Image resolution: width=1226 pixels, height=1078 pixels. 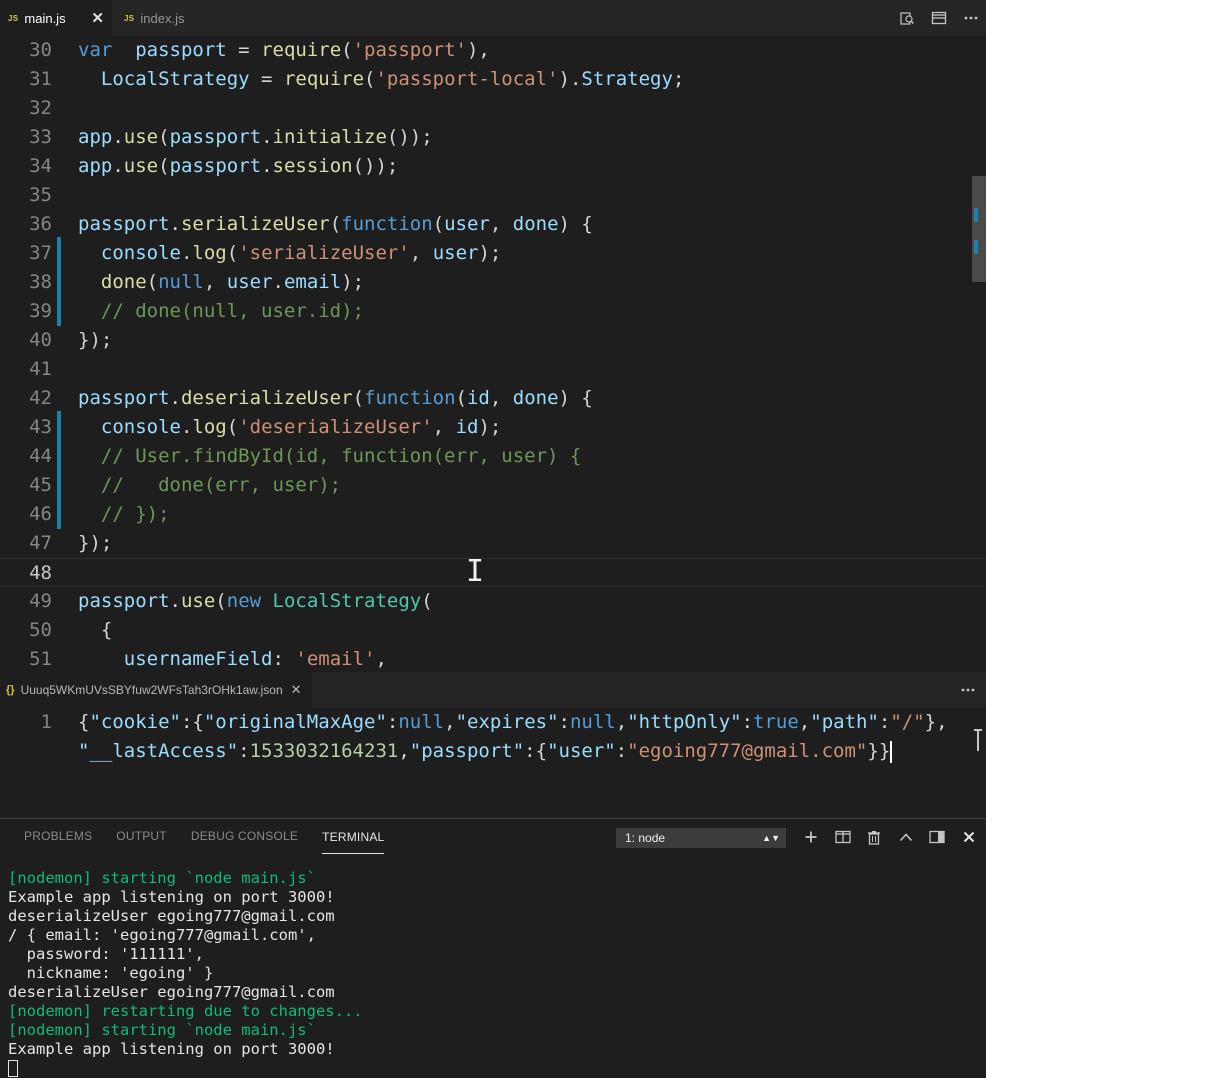 I want to click on line-number: 31, so click(x=40, y=79).